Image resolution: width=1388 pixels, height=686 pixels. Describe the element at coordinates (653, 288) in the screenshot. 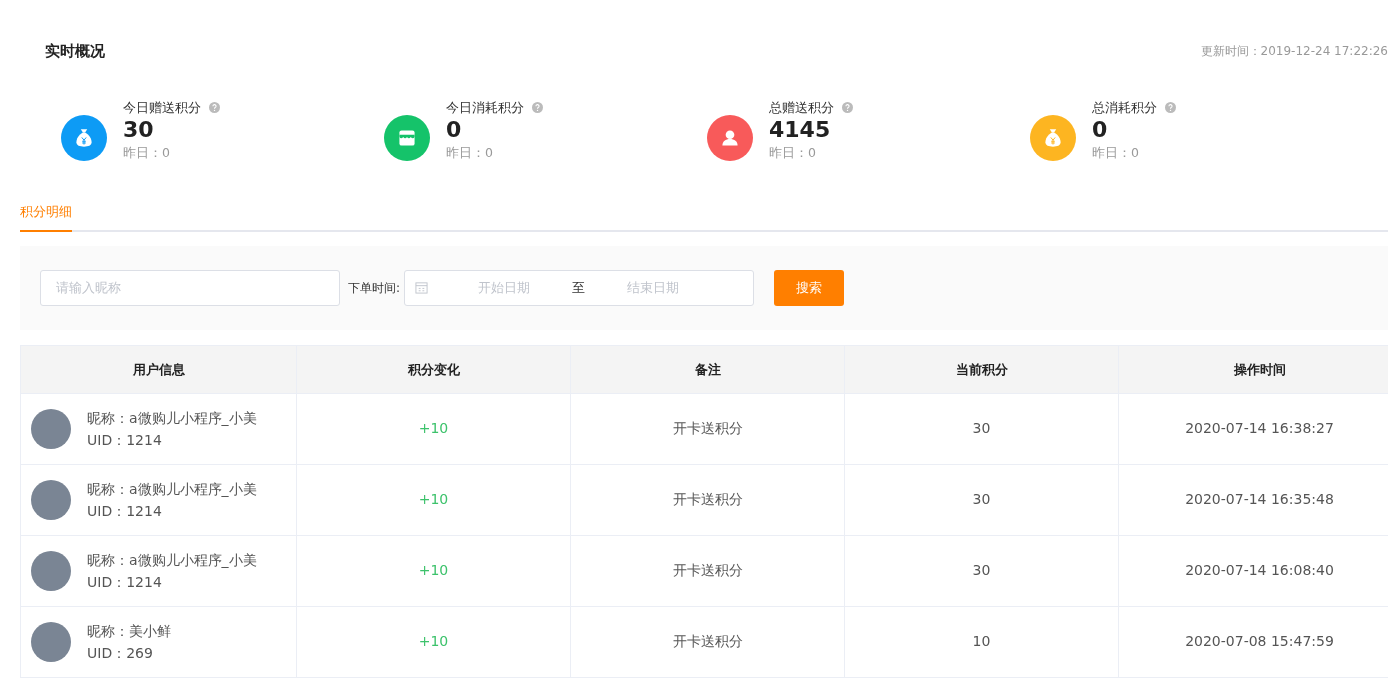

I see `end-date-field: 结束日期` at that location.